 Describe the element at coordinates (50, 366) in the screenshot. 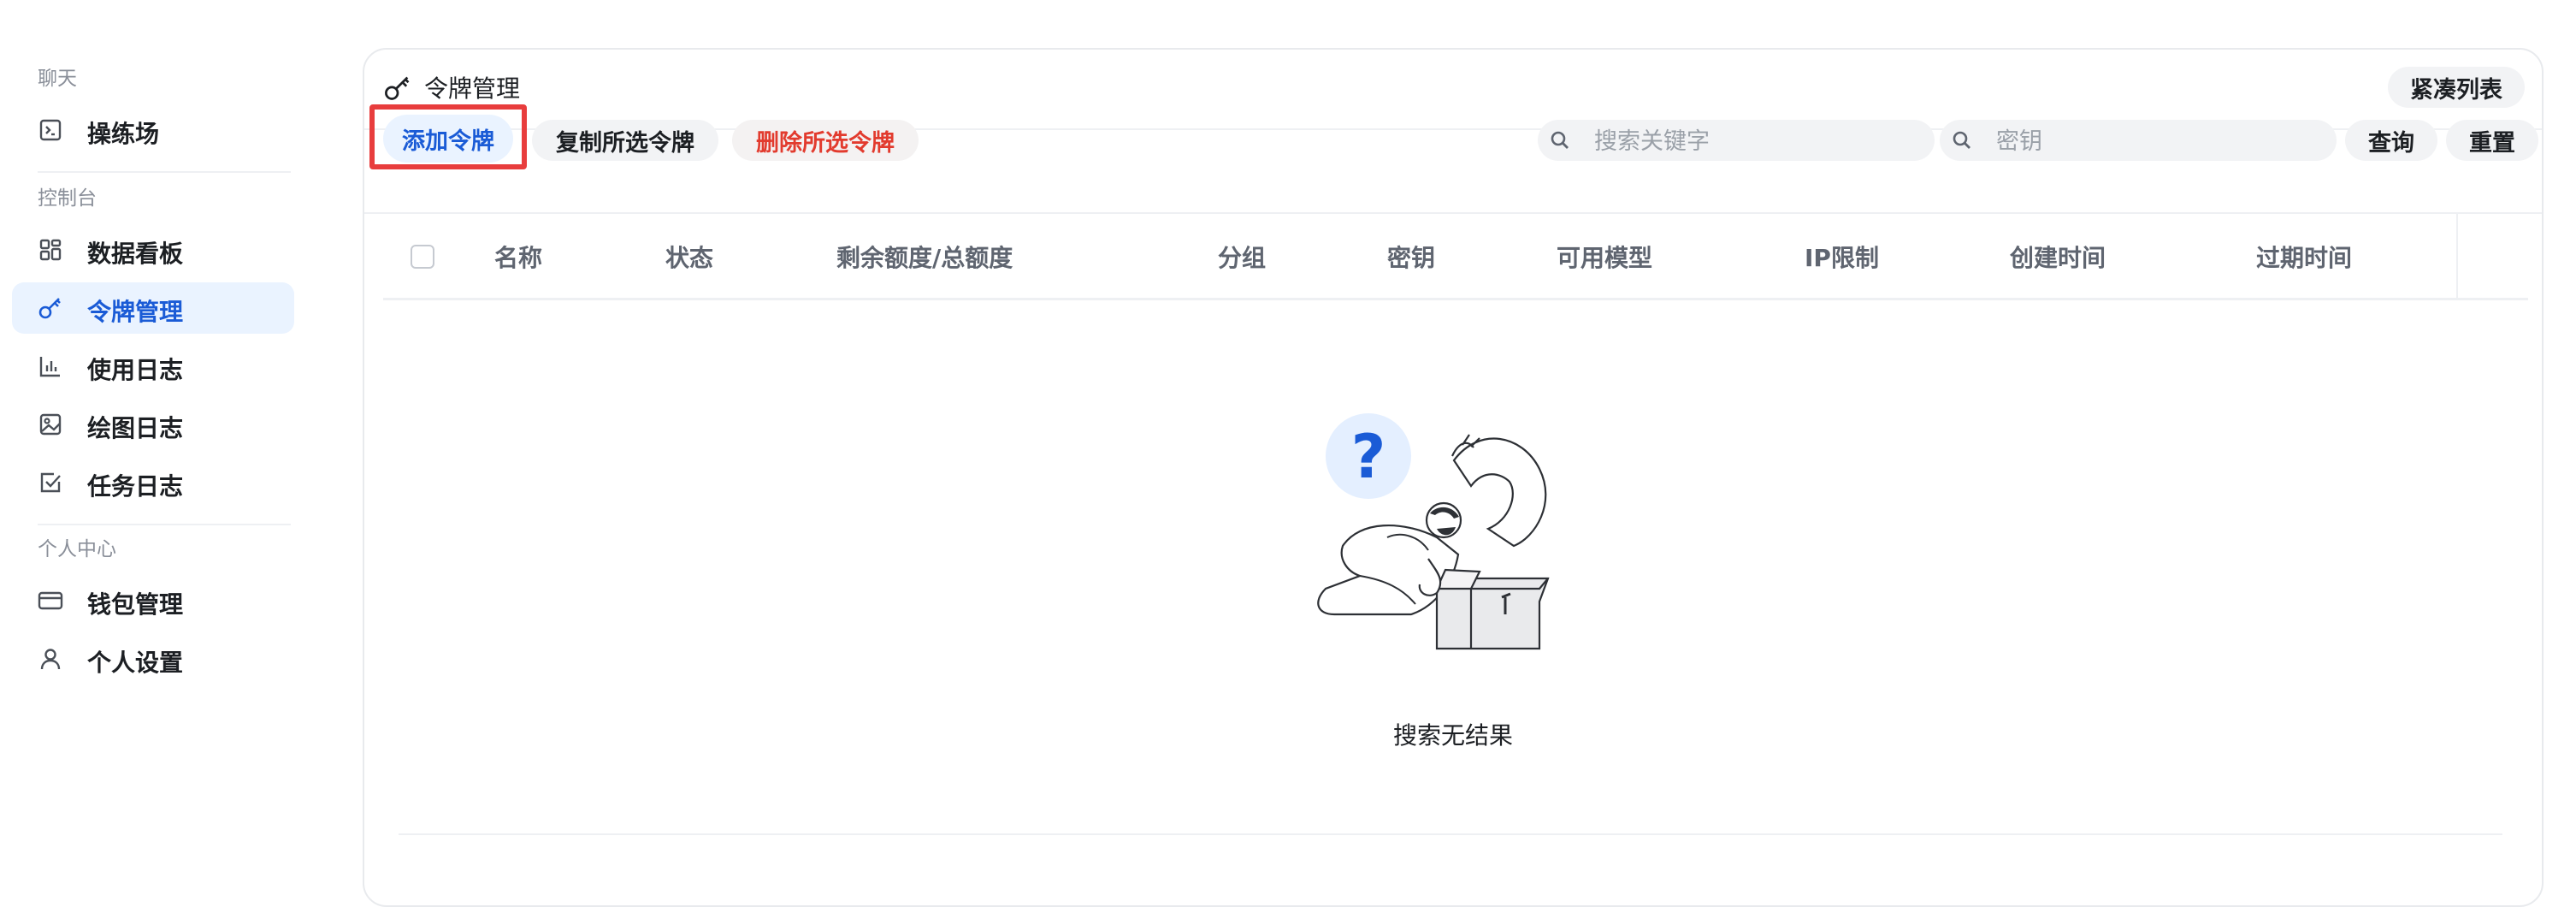

I see `bar-chart-icon` at that location.